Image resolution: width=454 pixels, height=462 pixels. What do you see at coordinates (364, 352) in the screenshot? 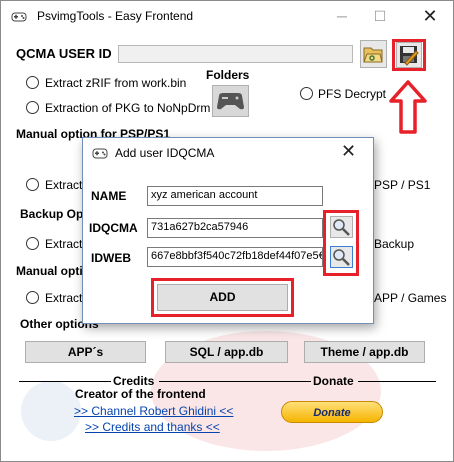
I see `theme-app-db-button: Theme / app.db` at bounding box center [364, 352].